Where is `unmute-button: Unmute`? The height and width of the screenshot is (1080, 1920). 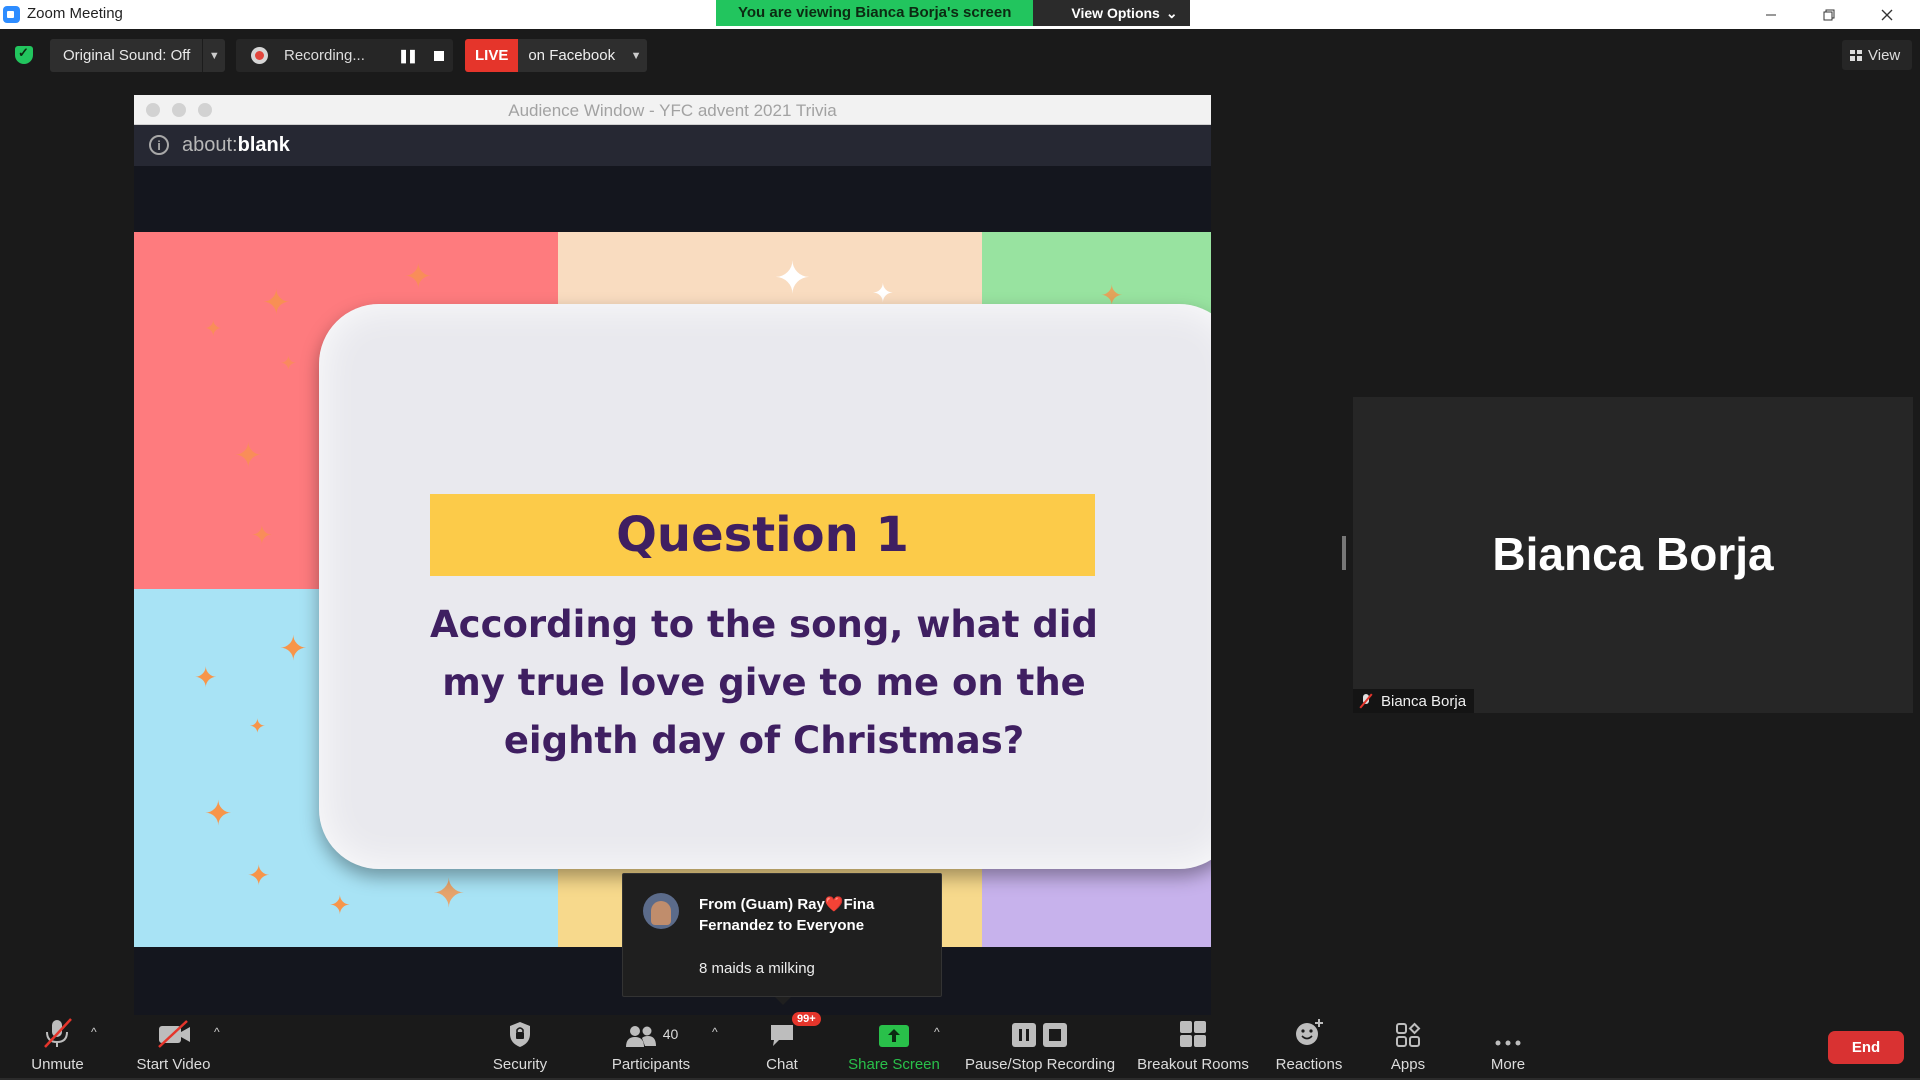 unmute-button: Unmute is located at coordinates (57, 1047).